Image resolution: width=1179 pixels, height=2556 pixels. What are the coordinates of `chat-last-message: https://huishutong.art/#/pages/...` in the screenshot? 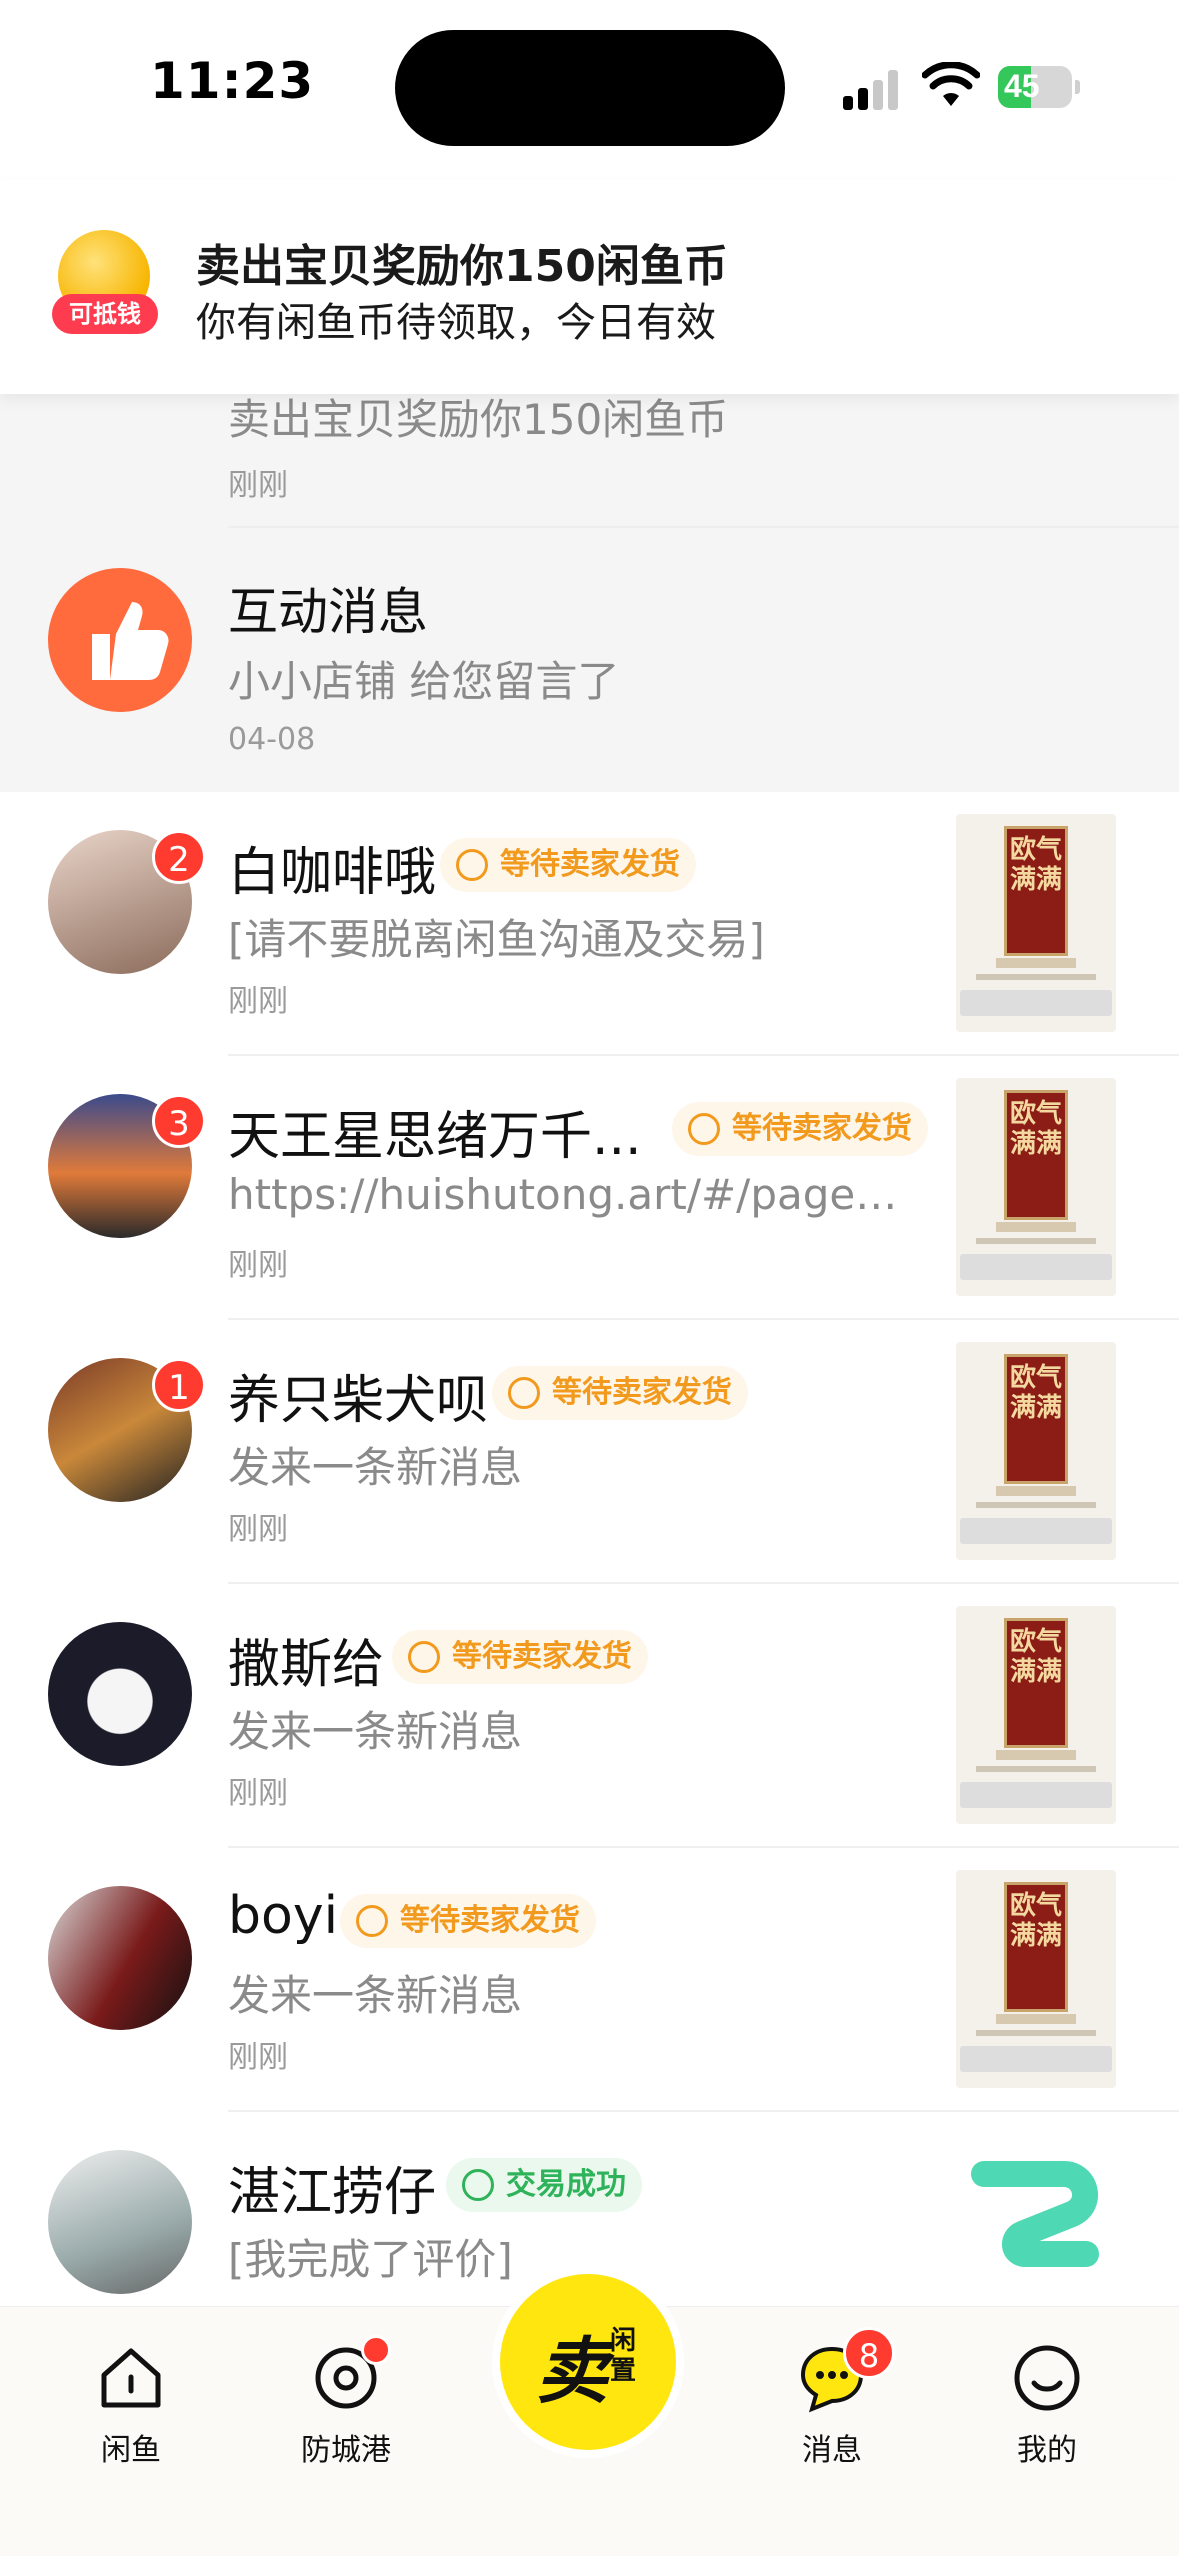 It's located at (568, 1194).